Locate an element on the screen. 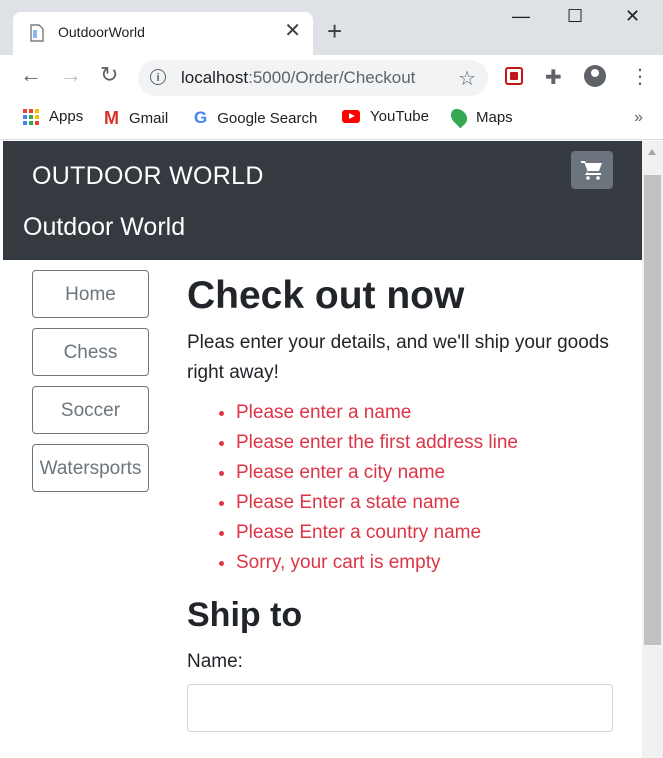  name-input is located at coordinates (400, 708).